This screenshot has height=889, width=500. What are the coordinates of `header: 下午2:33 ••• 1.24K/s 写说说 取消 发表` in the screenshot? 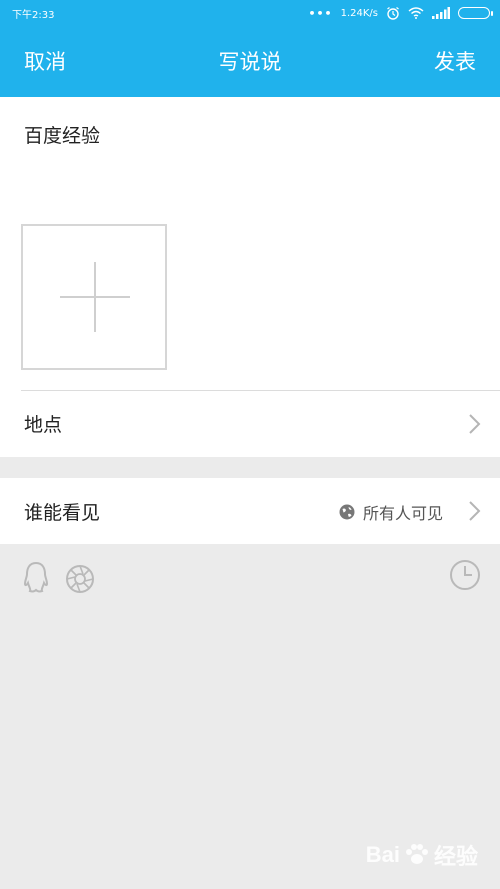 It's located at (250, 48).